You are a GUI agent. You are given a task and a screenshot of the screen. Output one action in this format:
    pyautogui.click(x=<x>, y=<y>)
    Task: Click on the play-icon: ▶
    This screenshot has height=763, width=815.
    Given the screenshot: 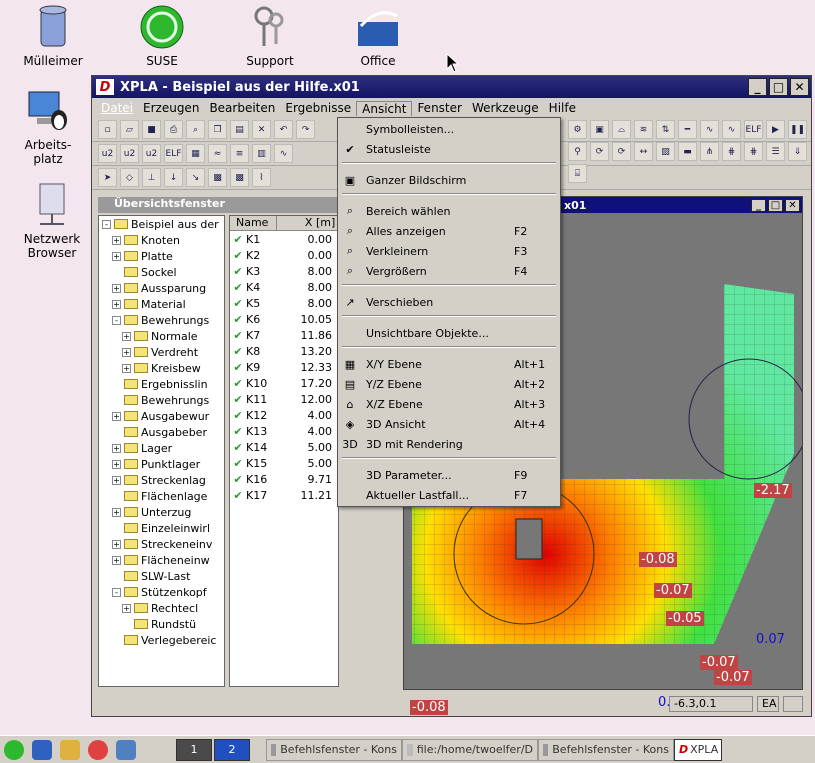 What is the action you would take?
    pyautogui.click(x=775, y=129)
    